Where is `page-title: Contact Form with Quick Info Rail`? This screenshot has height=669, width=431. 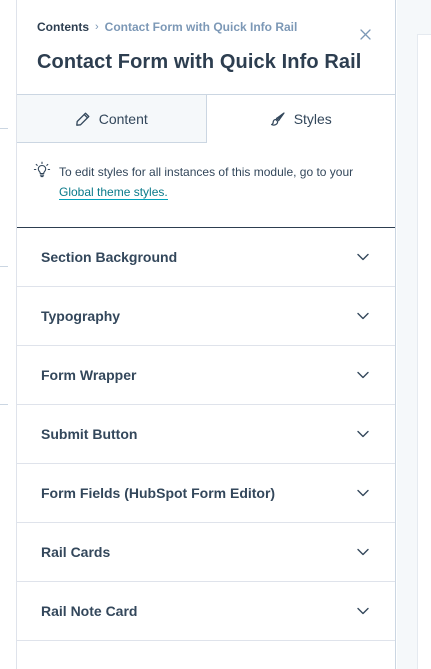
page-title: Contact Form with Quick Info Rail is located at coordinates (199, 62).